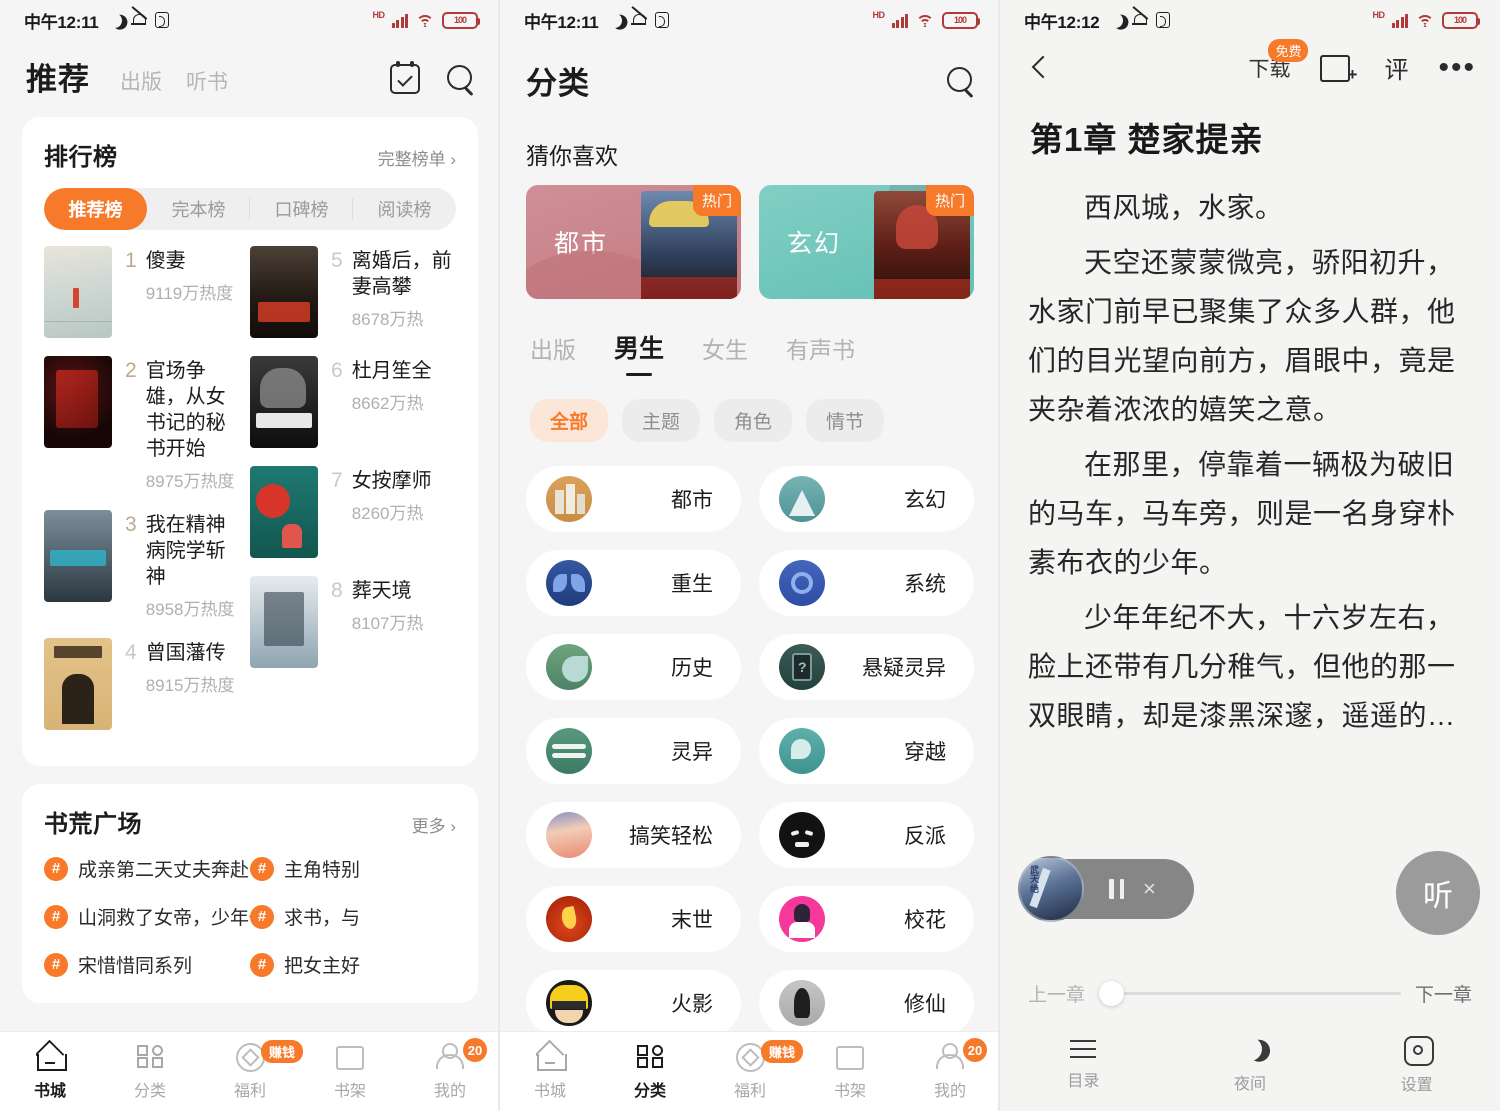 The width and height of the screenshot is (1500, 1111). I want to click on ranking-row: 6 杜月笙全 8662万热, so click(353, 402).